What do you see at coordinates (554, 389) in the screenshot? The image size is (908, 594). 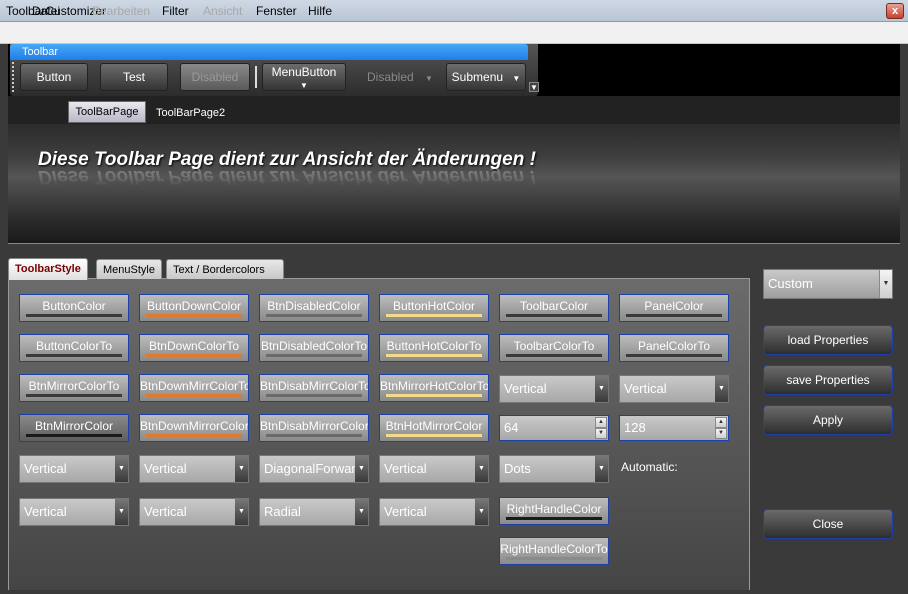 I see `toolbar-gradient-direction-select: Vertical ▼` at bounding box center [554, 389].